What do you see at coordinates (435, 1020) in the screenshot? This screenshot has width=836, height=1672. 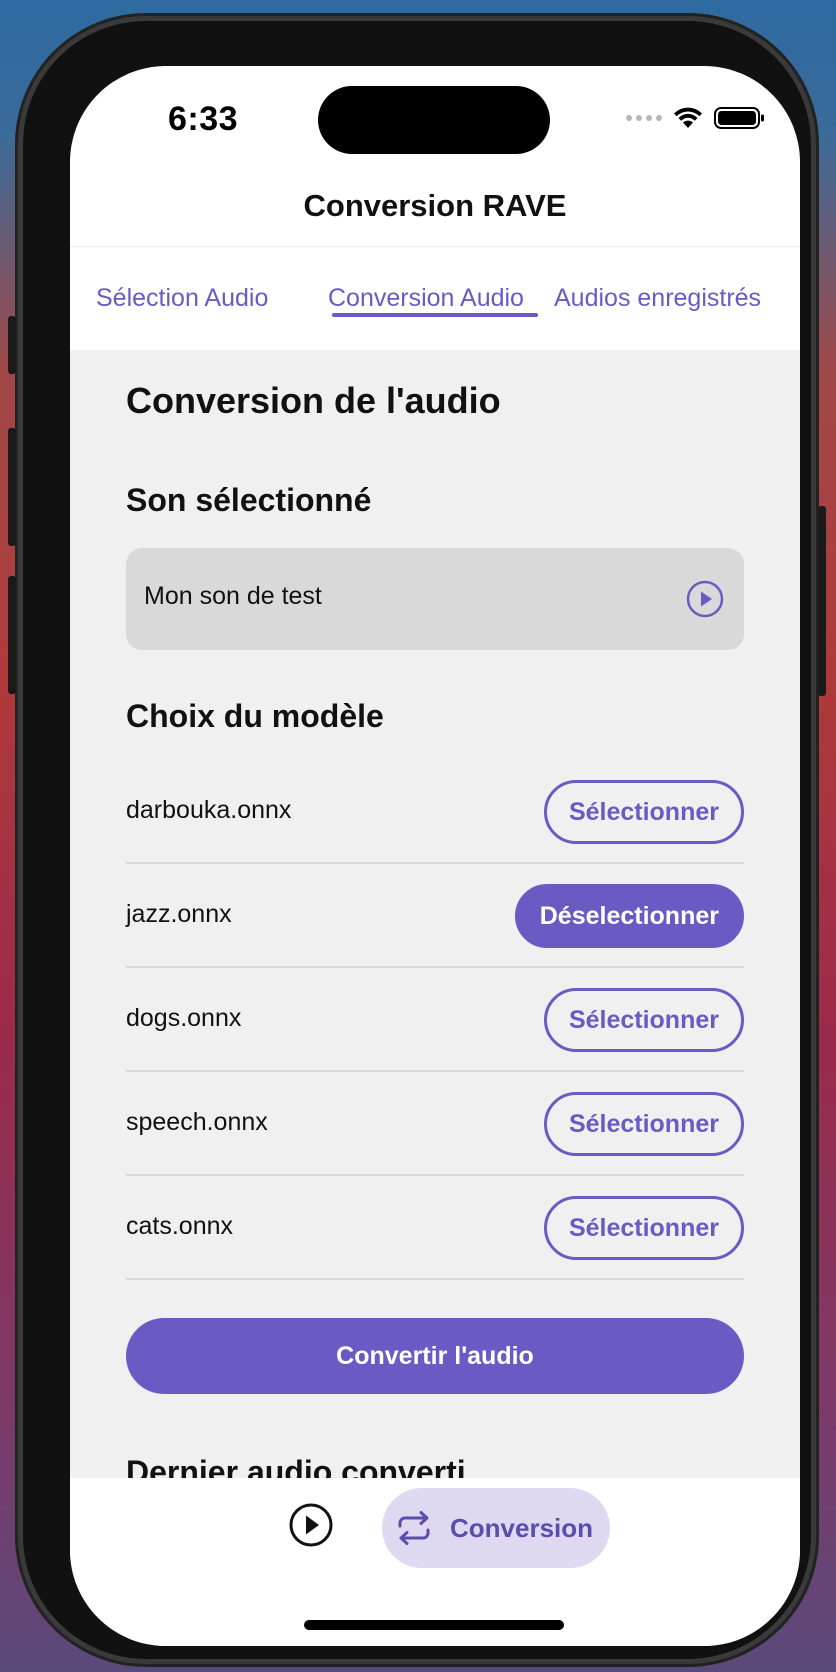 I see `model-row: dogs.onnx Sélectionner` at bounding box center [435, 1020].